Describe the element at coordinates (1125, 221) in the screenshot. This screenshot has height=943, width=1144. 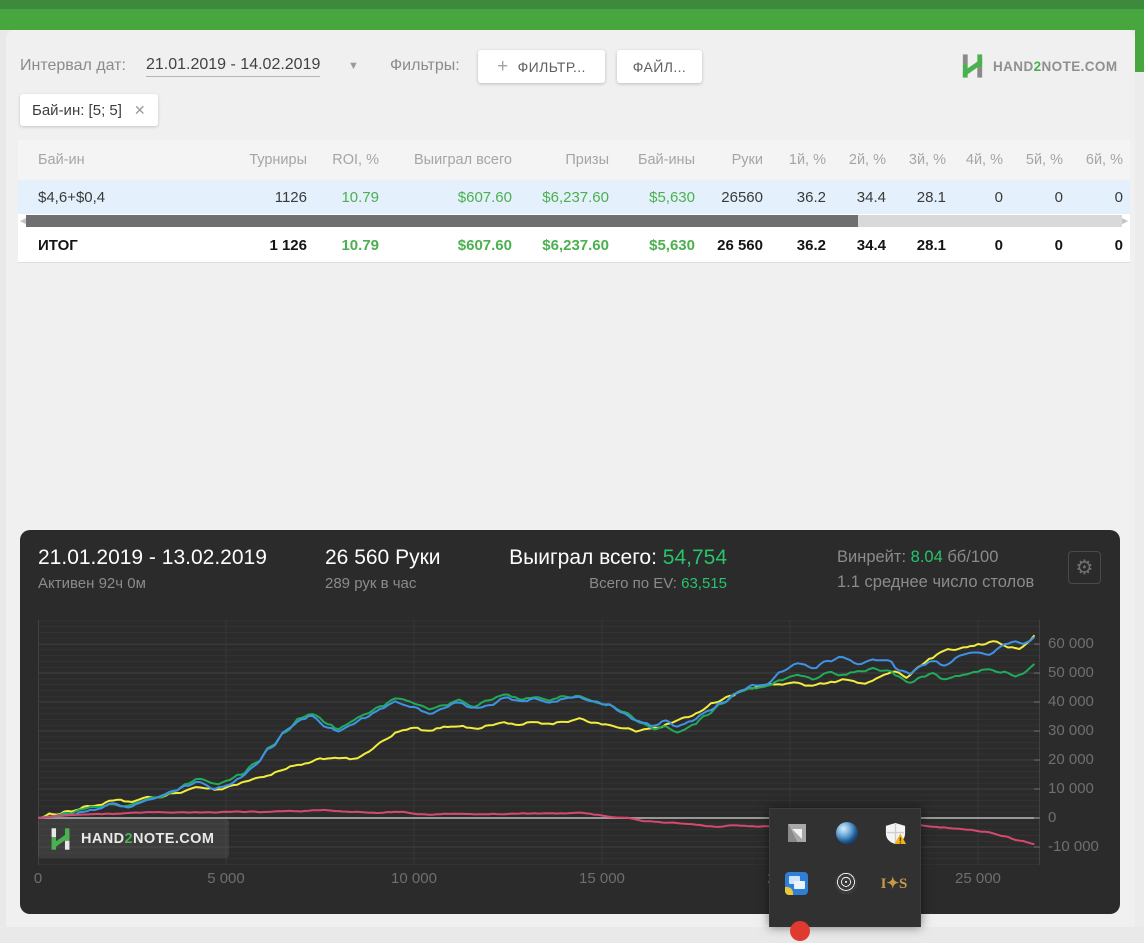
I see `scroll-right-arrow-icon: ►` at that location.